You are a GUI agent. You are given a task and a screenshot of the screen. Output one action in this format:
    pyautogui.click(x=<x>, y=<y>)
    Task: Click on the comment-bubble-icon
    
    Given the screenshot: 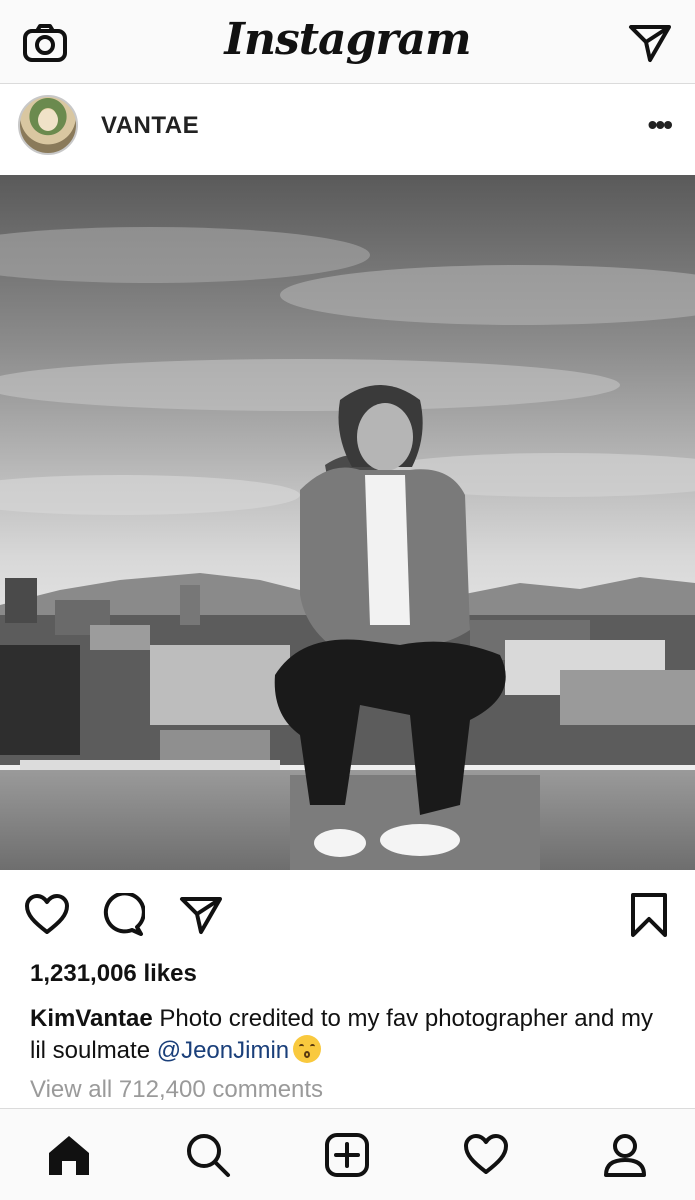 What is the action you would take?
    pyautogui.click(x=124, y=914)
    